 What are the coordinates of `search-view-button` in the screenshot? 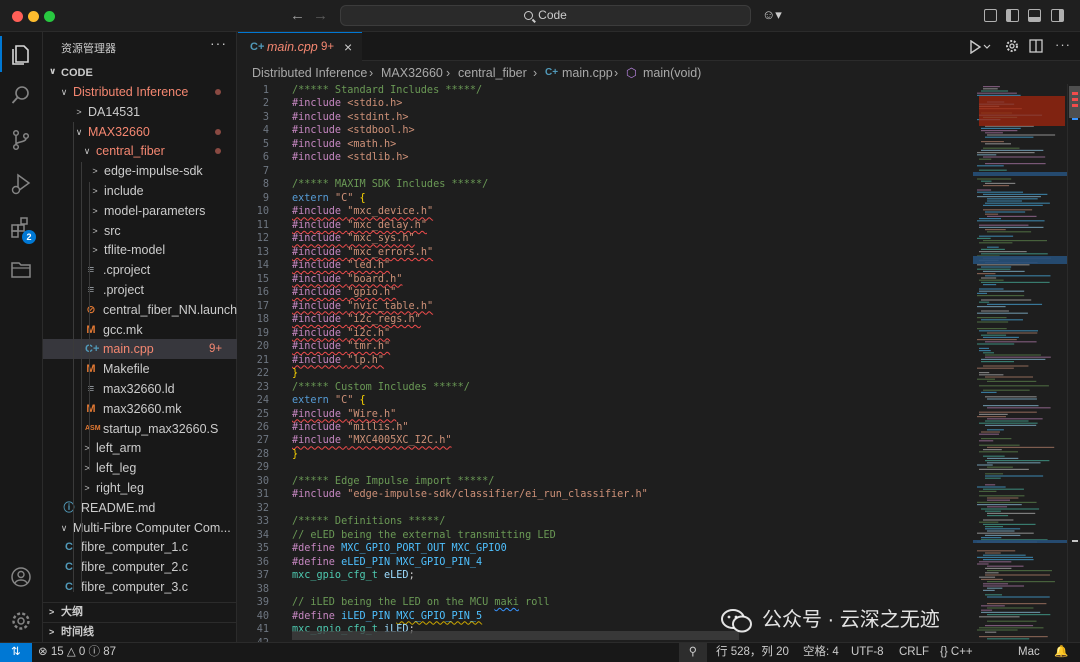 It's located at (21, 96).